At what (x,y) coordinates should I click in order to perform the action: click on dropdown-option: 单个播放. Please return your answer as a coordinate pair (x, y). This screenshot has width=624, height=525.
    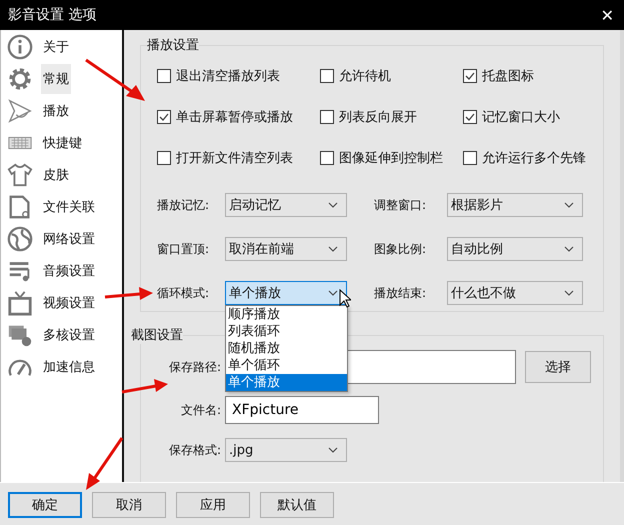
    Looking at the image, I should click on (286, 382).